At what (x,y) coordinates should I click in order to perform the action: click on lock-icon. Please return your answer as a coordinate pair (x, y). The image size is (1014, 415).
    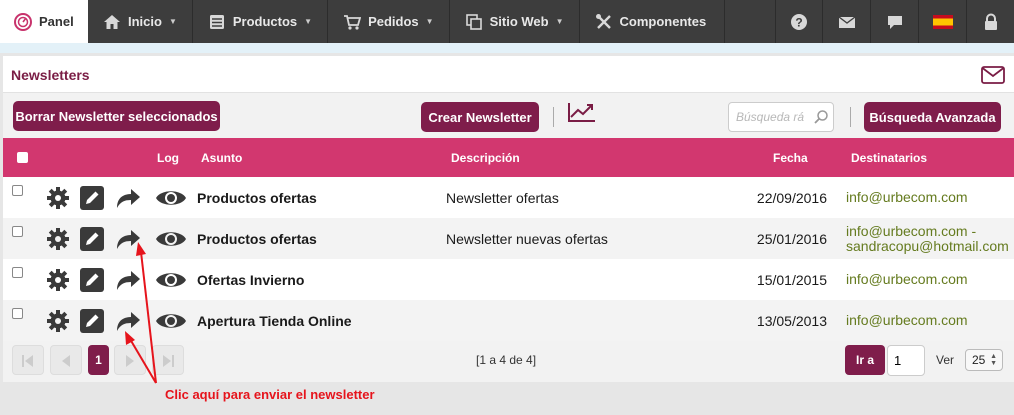
    Looking at the image, I should click on (990, 21).